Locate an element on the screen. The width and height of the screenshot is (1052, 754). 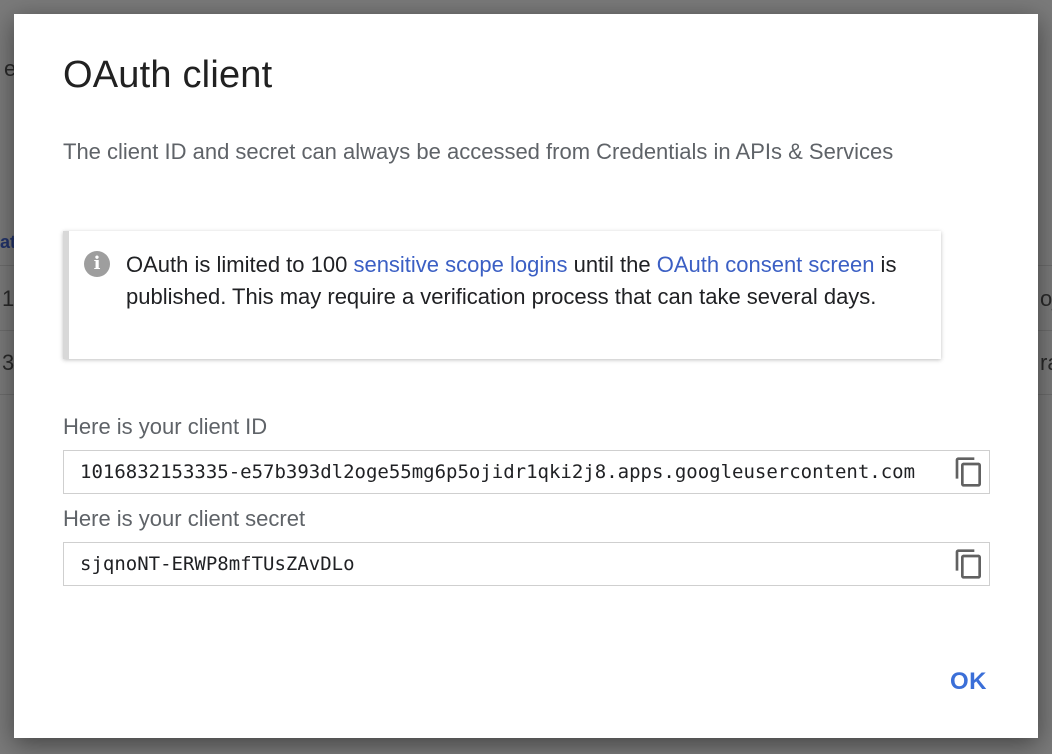
oauth-consent-screen-link: OAuth consent screen is located at coordinates (766, 264).